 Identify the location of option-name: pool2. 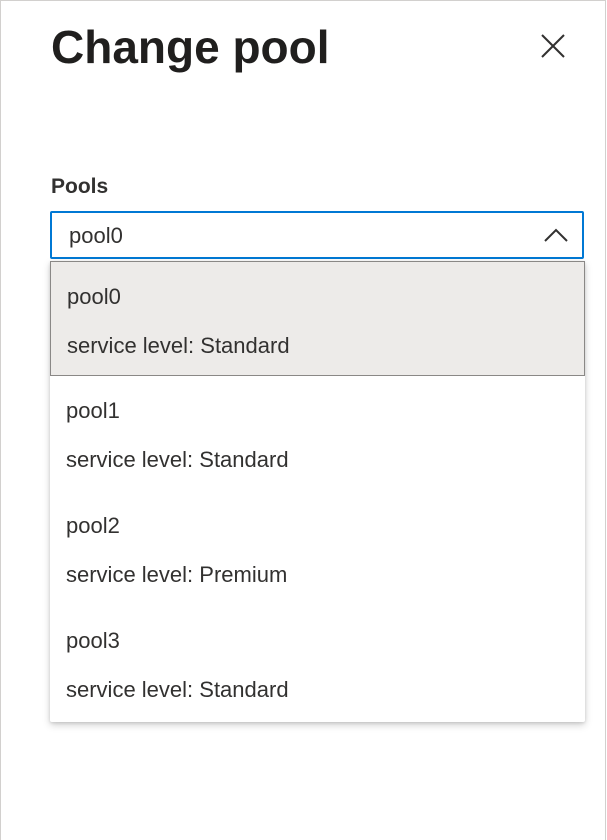
(93, 525).